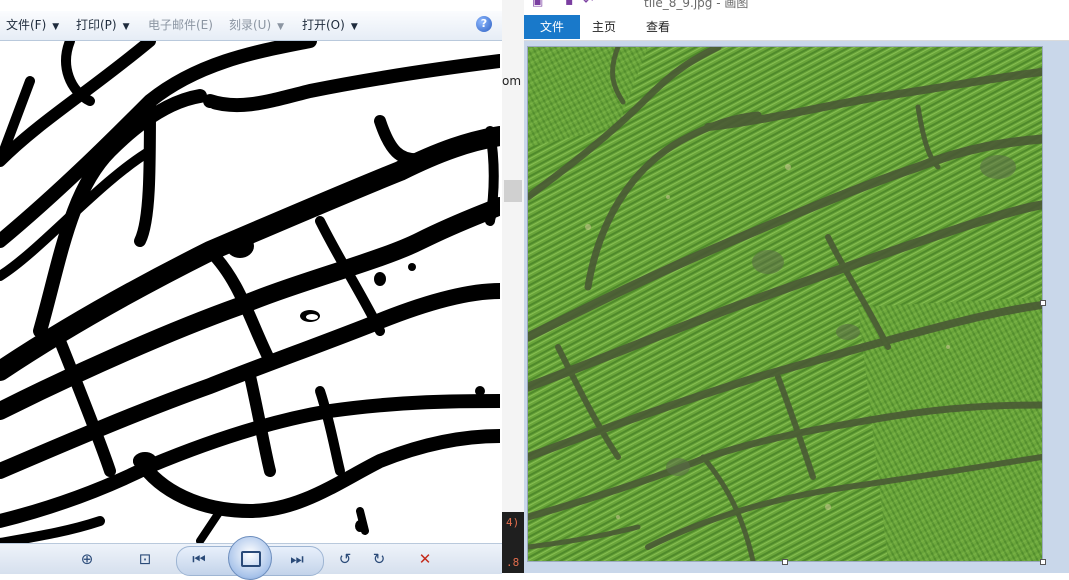 The image size is (1069, 580). I want to click on menu-email-label: 电子邮件(E), so click(180, 25).